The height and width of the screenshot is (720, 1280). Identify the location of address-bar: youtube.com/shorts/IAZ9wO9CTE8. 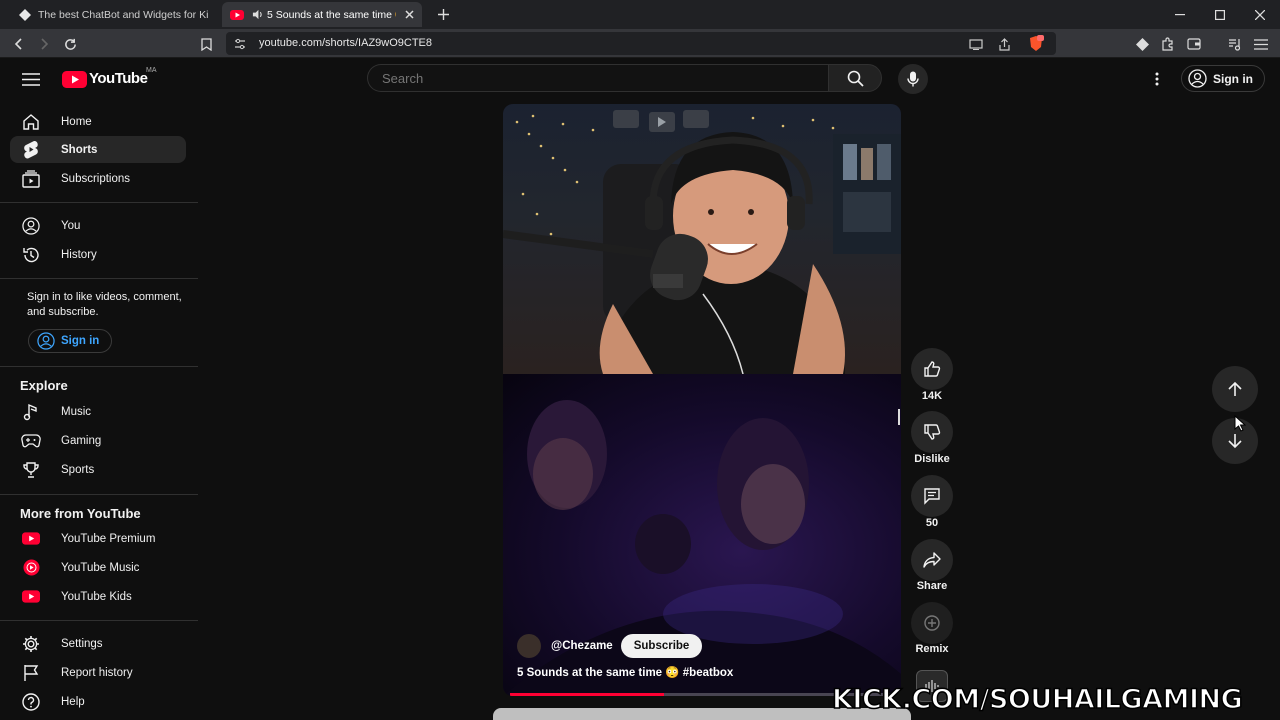
(641, 43).